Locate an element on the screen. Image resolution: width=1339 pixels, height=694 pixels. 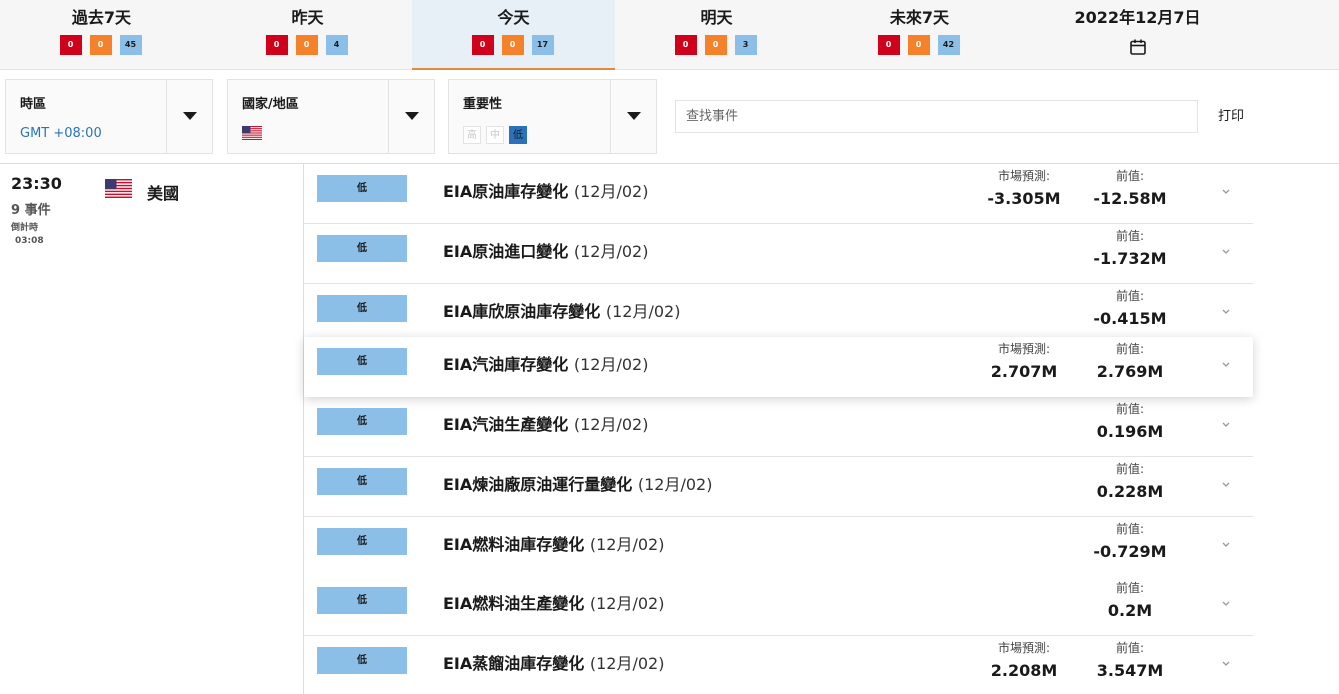
importance-high-toggle: 高 is located at coordinates (472, 135).